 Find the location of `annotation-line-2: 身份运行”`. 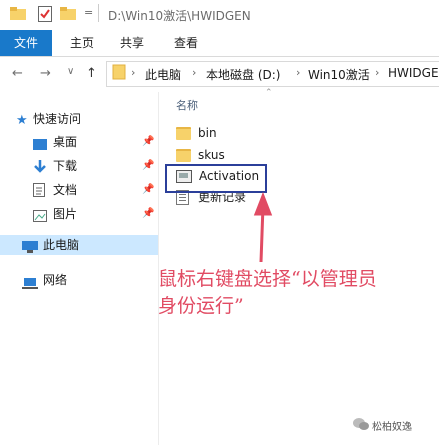

annotation-line-2: 身份运行” is located at coordinates (201, 306).